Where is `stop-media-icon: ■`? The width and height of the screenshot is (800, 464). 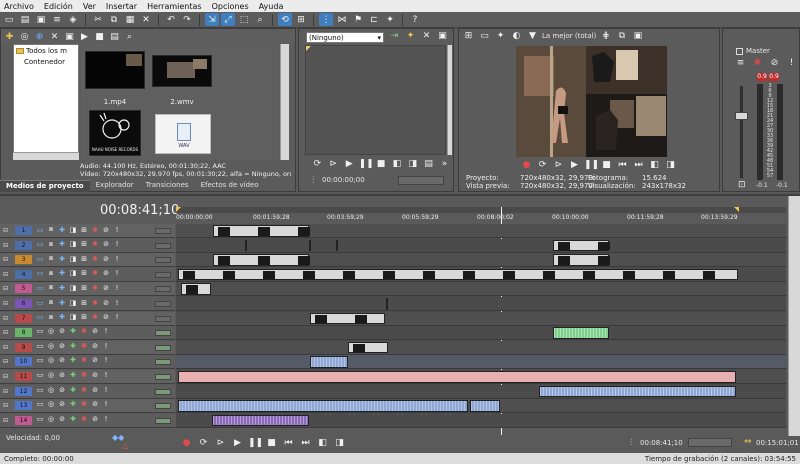
stop-media-icon: ■ is located at coordinates (99, 37).